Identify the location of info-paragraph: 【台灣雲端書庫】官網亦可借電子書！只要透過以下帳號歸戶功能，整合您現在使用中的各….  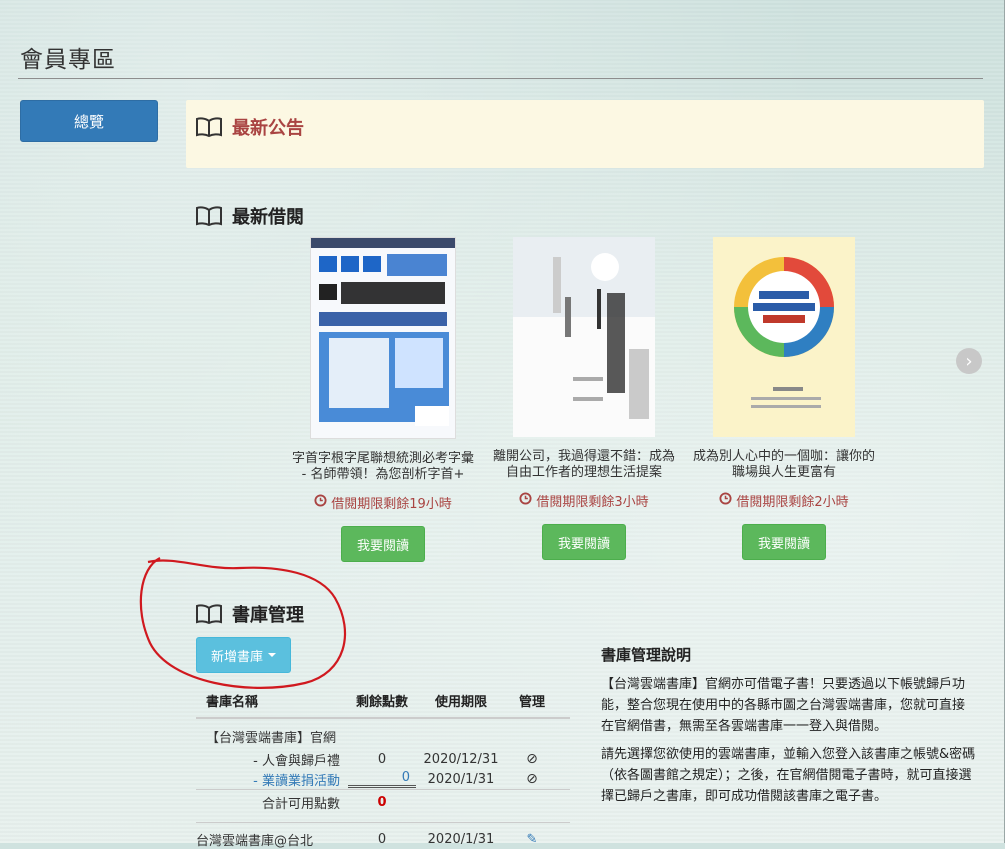
(783, 705).